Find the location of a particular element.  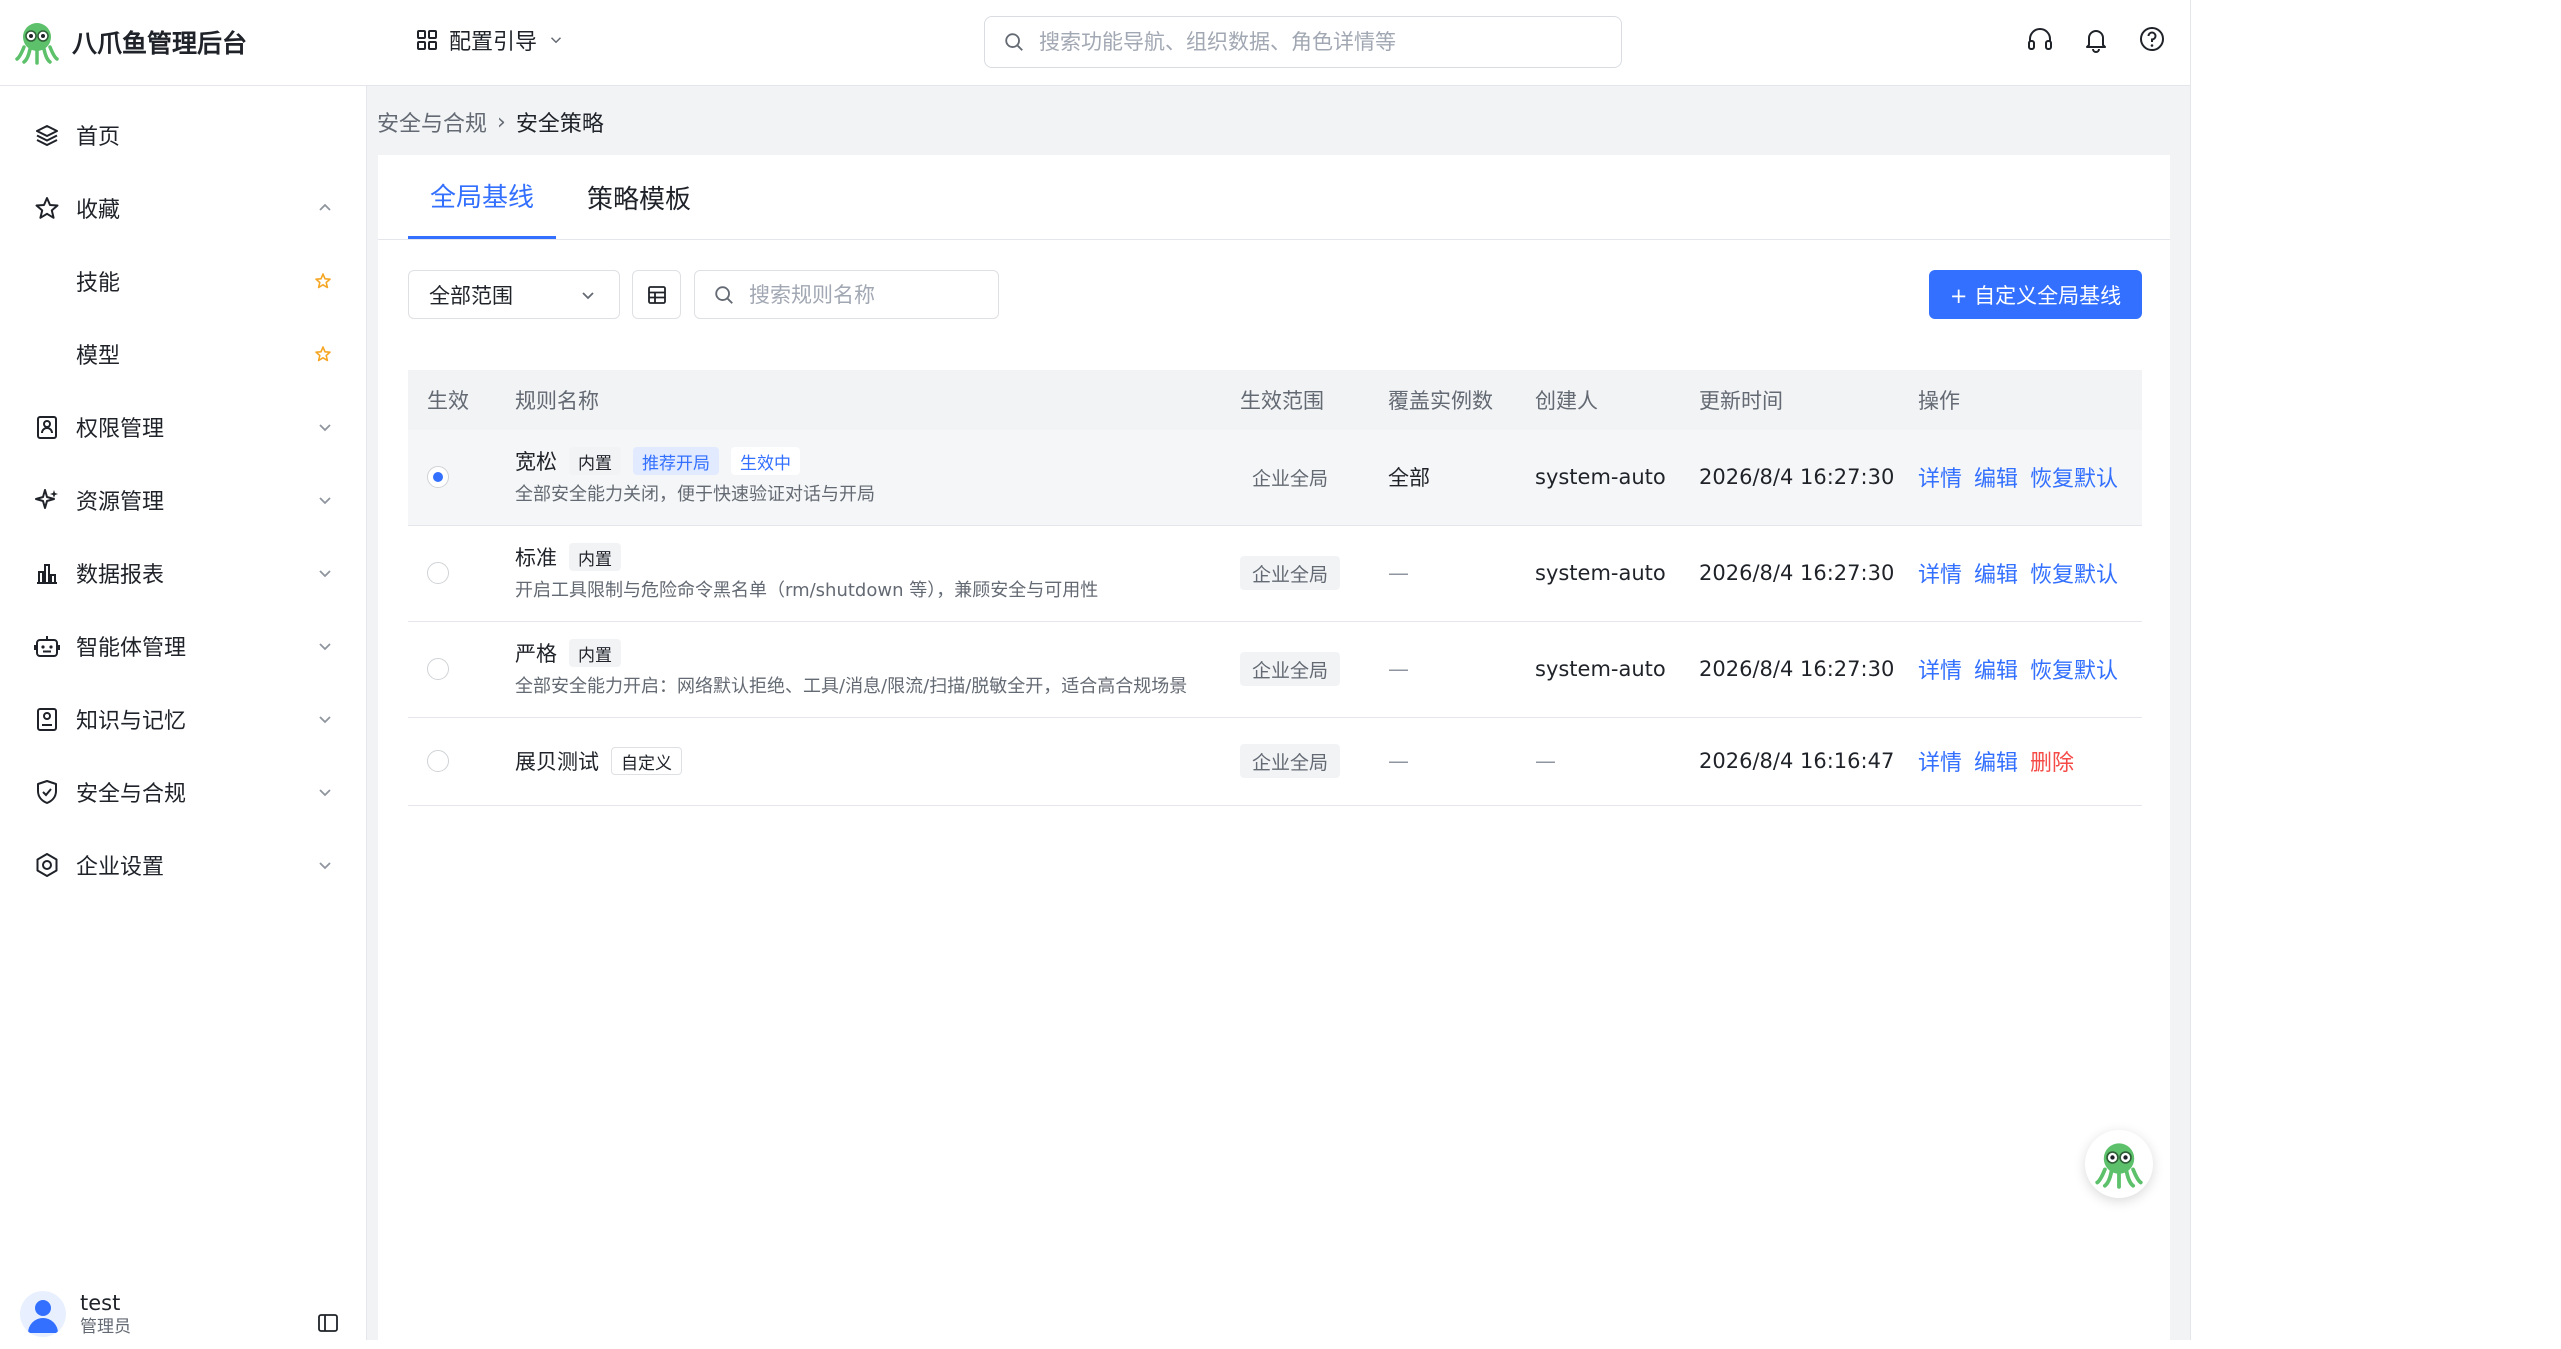

user-profile: test 管理员 is located at coordinates (75, 1314).